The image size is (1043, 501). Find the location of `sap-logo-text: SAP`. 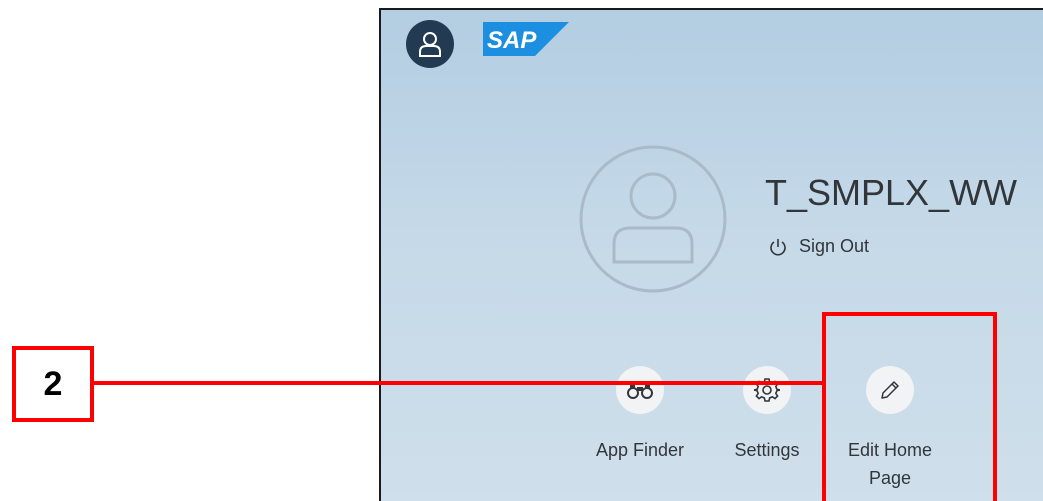

sap-logo-text: SAP is located at coordinates (512, 40).